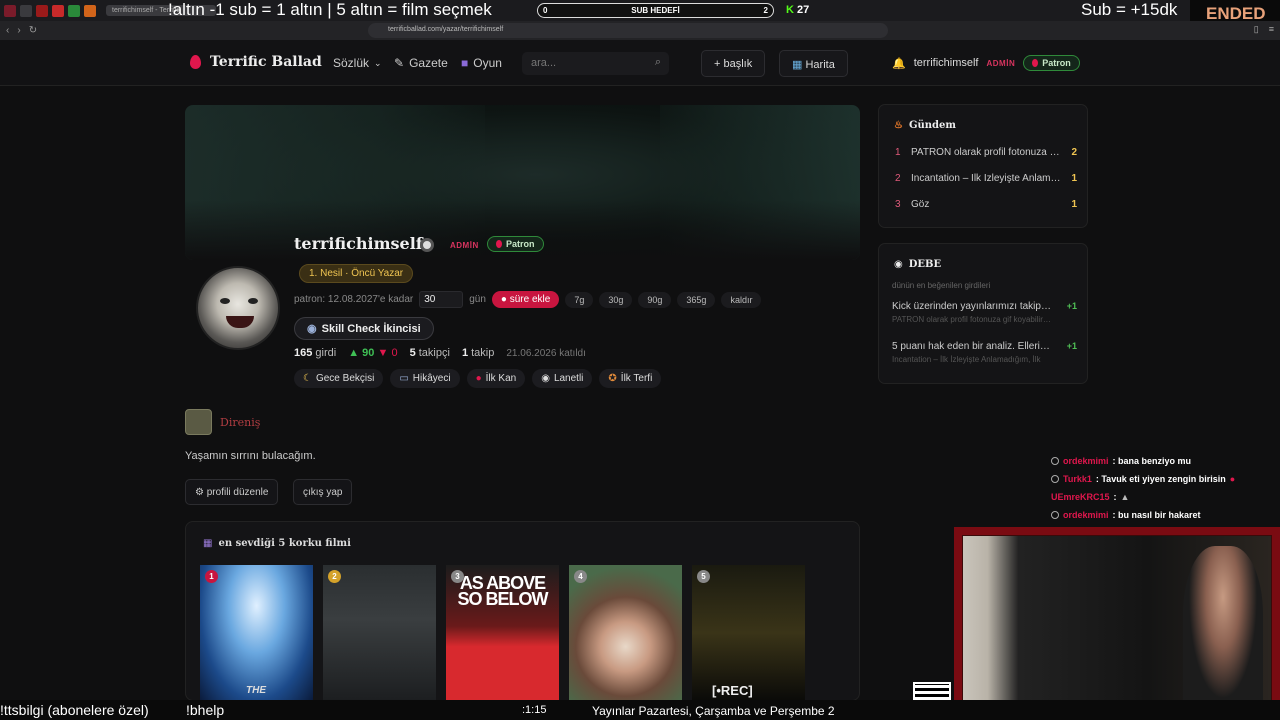  I want to click on following-stat: 1 takip, so click(478, 353).